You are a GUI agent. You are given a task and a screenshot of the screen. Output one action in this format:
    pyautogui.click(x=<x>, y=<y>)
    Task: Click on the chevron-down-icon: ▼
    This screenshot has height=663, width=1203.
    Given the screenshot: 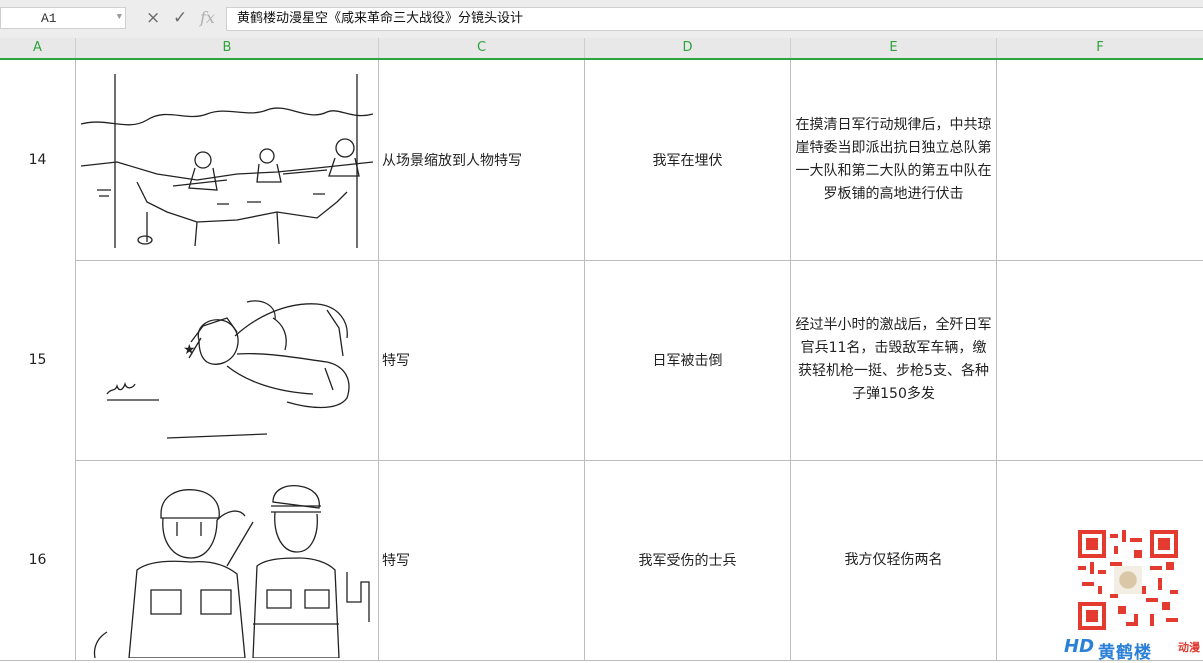 What is the action you would take?
    pyautogui.click(x=119, y=17)
    